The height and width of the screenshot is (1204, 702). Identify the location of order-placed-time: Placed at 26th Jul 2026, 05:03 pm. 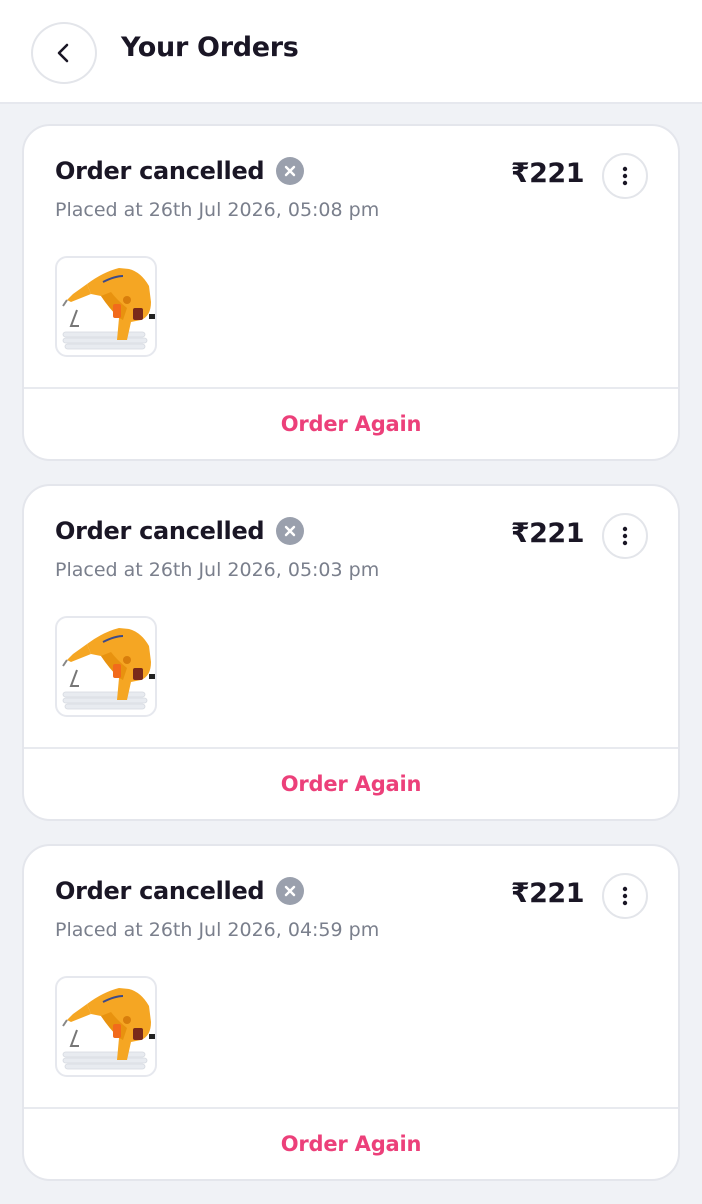
(217, 570).